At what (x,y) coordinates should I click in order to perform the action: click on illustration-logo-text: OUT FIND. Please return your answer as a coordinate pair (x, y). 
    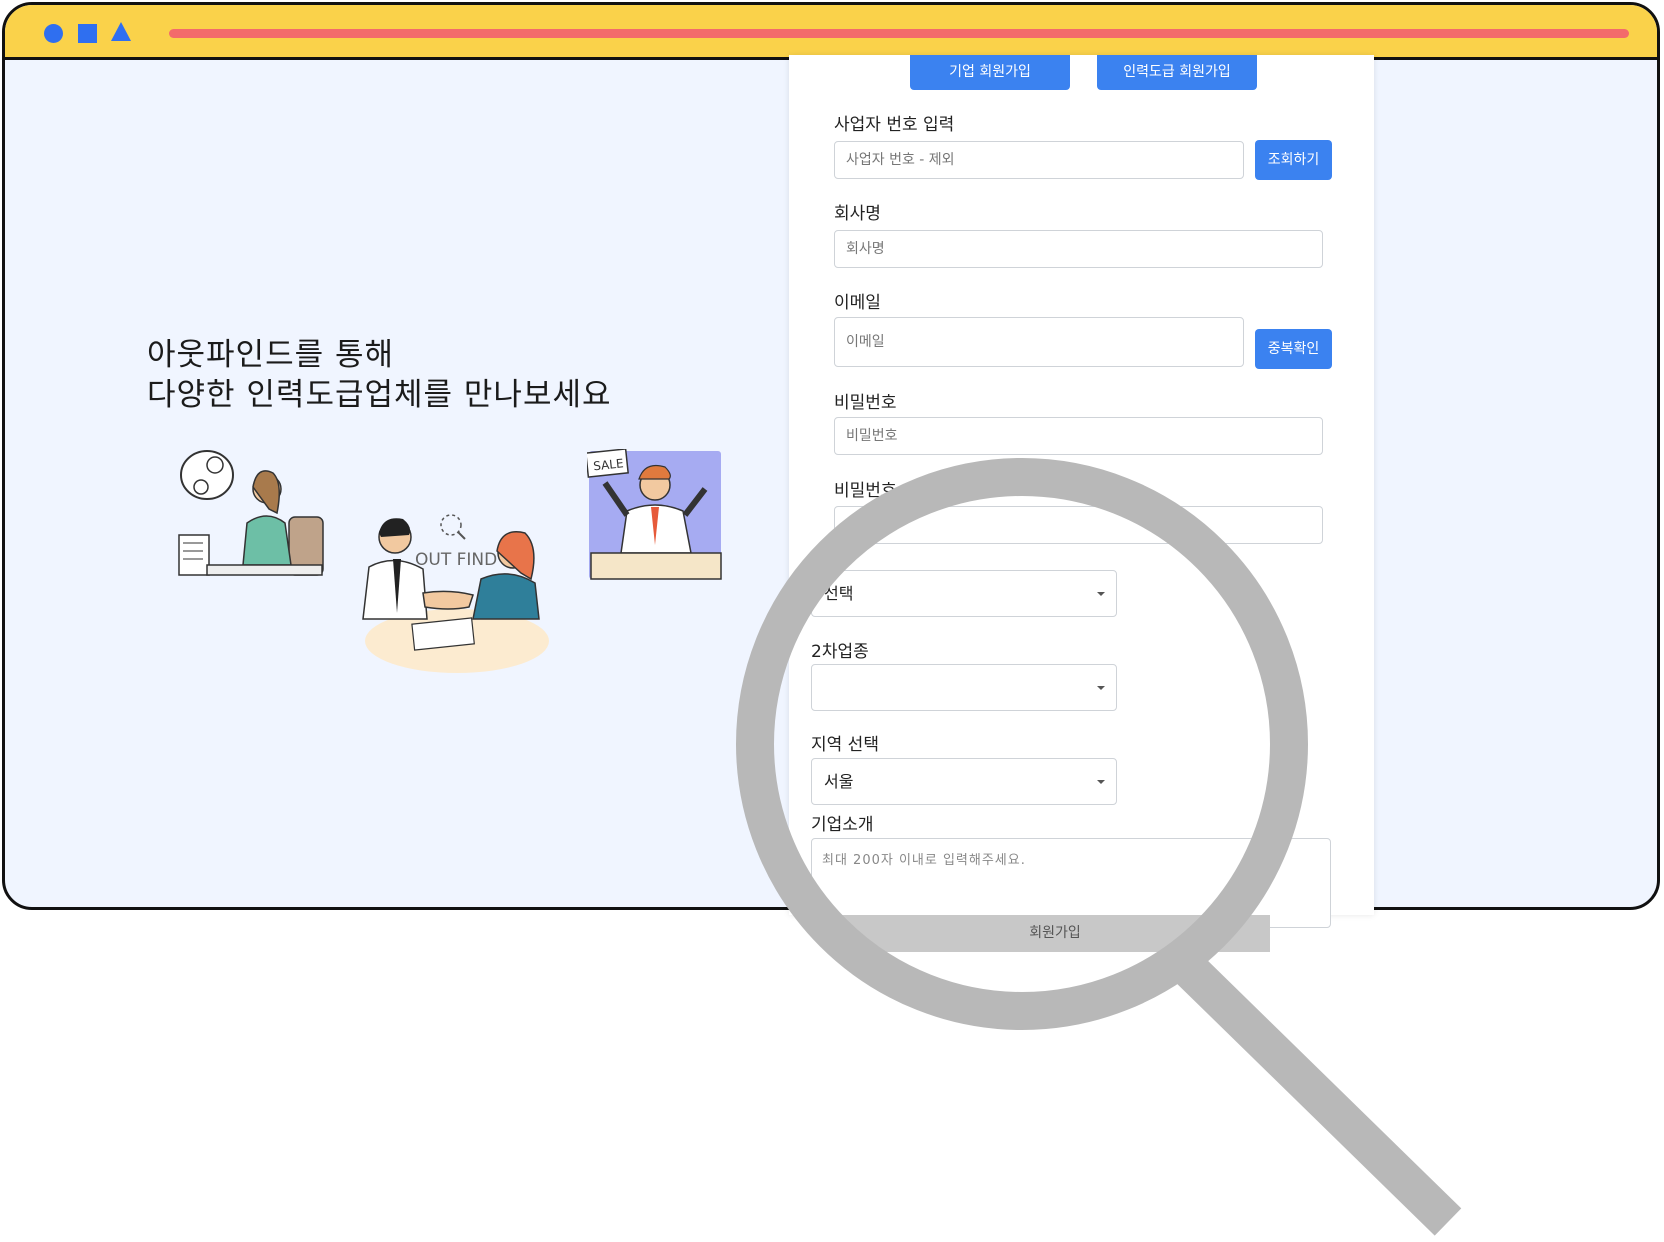
    Looking at the image, I should click on (456, 560).